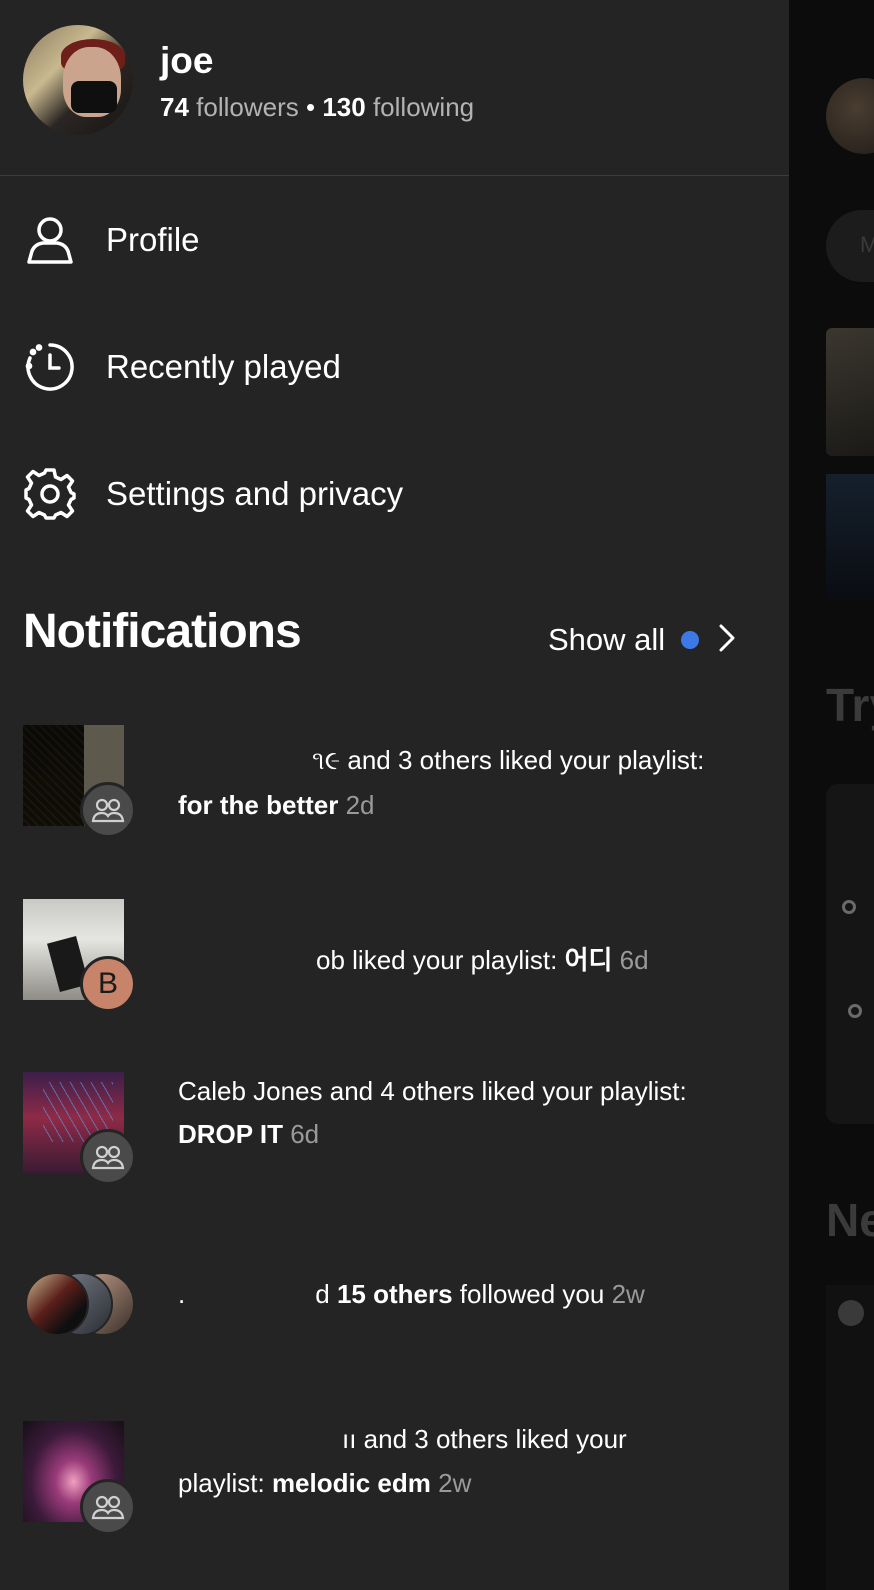 This screenshot has width=874, height=1590. What do you see at coordinates (50, 367) in the screenshot?
I see `history-icon` at bounding box center [50, 367].